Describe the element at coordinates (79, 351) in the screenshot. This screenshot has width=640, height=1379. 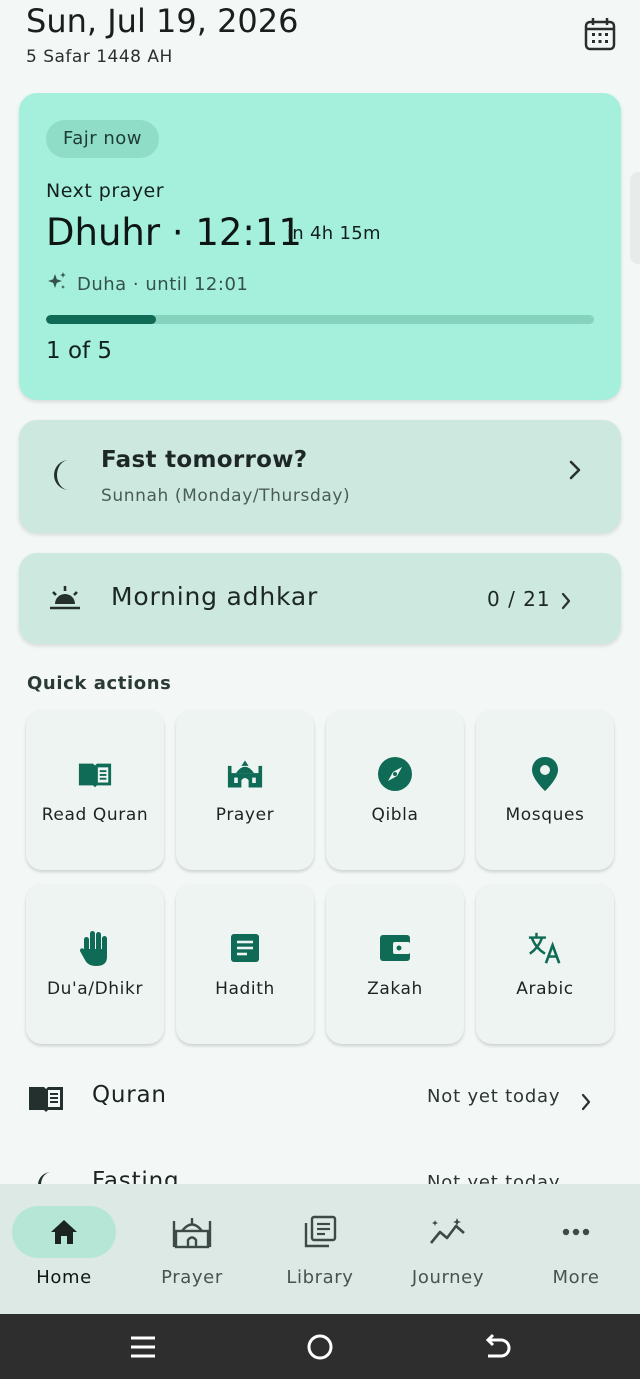
I see `prayer-count: 1 of 5` at that location.